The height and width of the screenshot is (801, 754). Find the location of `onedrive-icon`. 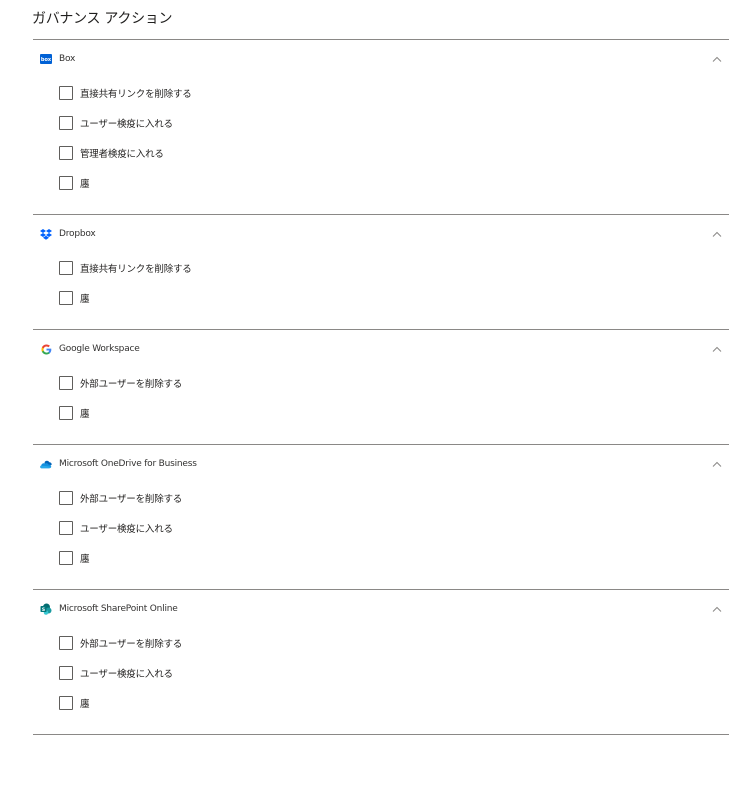

onedrive-icon is located at coordinates (46, 464).